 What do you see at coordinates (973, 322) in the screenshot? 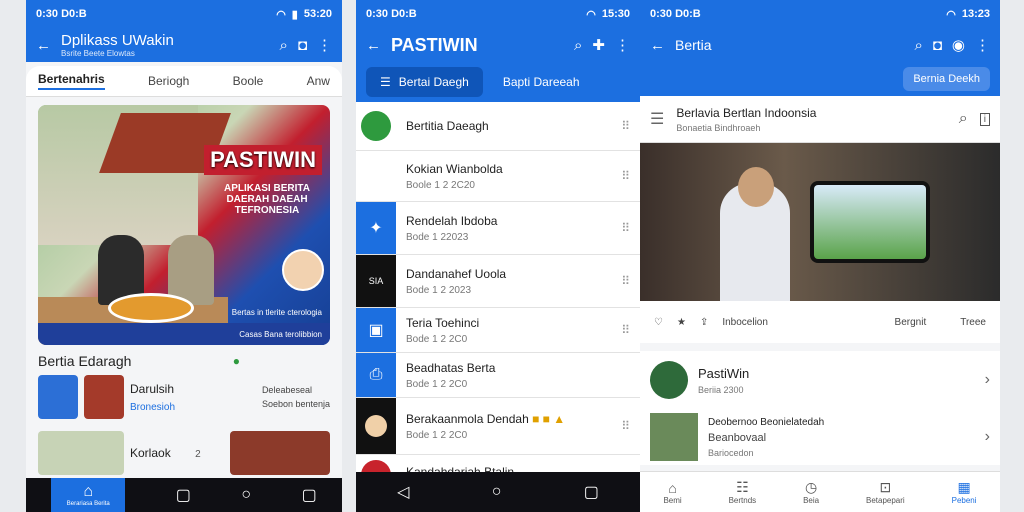
I see `action-label: Treee` at bounding box center [973, 322].